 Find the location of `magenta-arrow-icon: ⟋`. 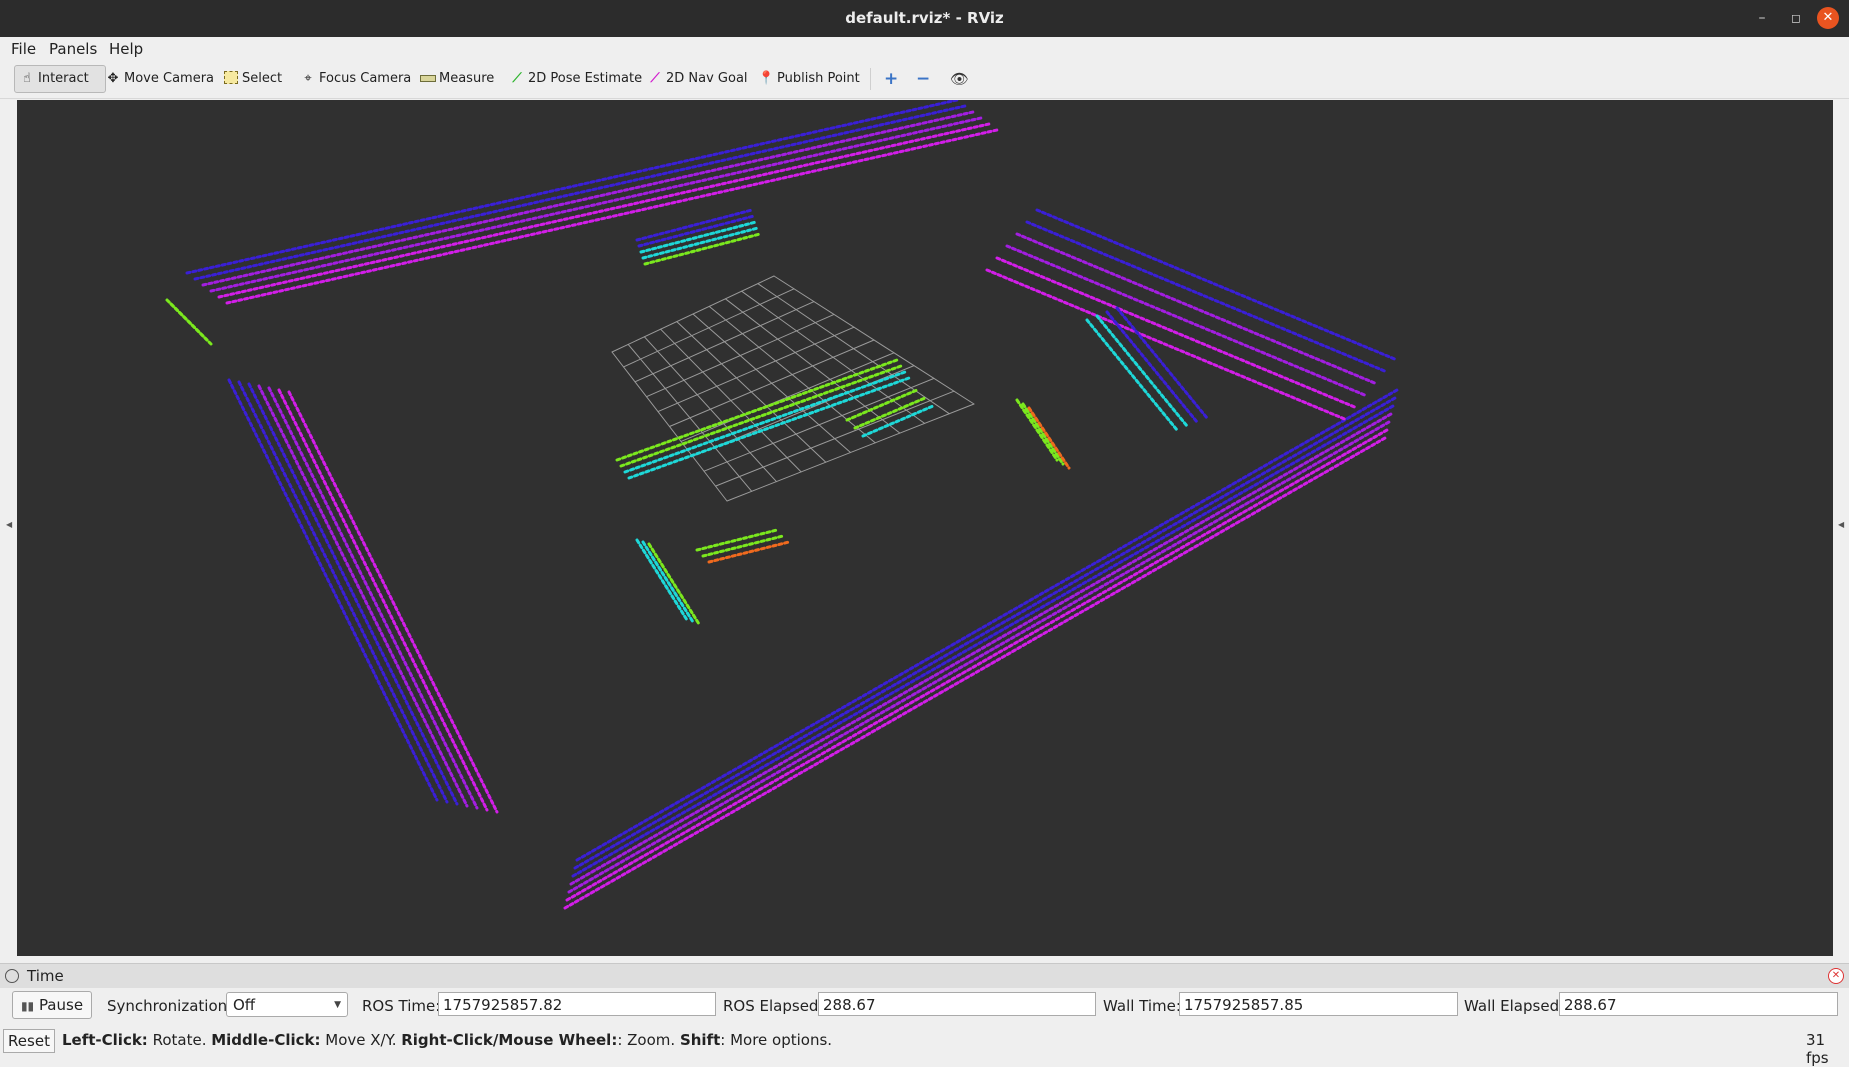

magenta-arrow-icon: ⟋ is located at coordinates (655, 78).